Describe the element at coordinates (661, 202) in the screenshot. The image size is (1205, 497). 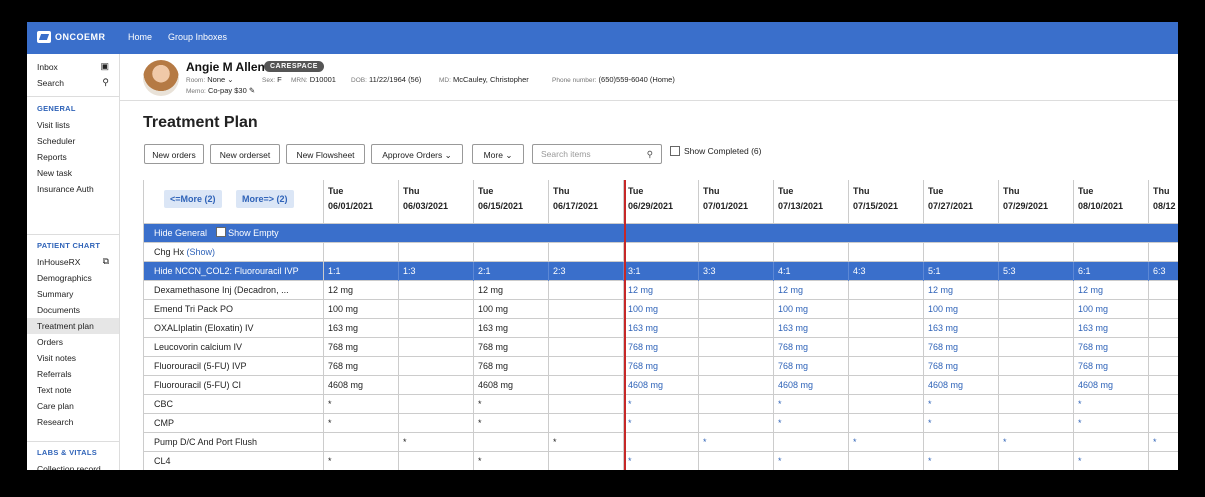
I see `date-column-header: Tue 06/29/2021` at that location.